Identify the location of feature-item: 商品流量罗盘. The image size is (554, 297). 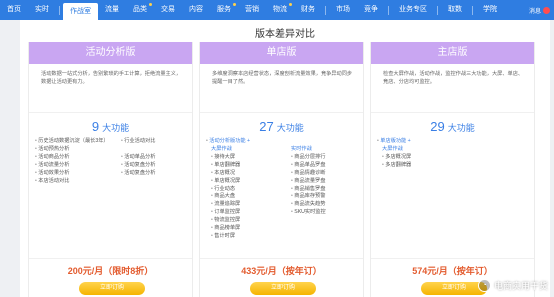
(306, 182).